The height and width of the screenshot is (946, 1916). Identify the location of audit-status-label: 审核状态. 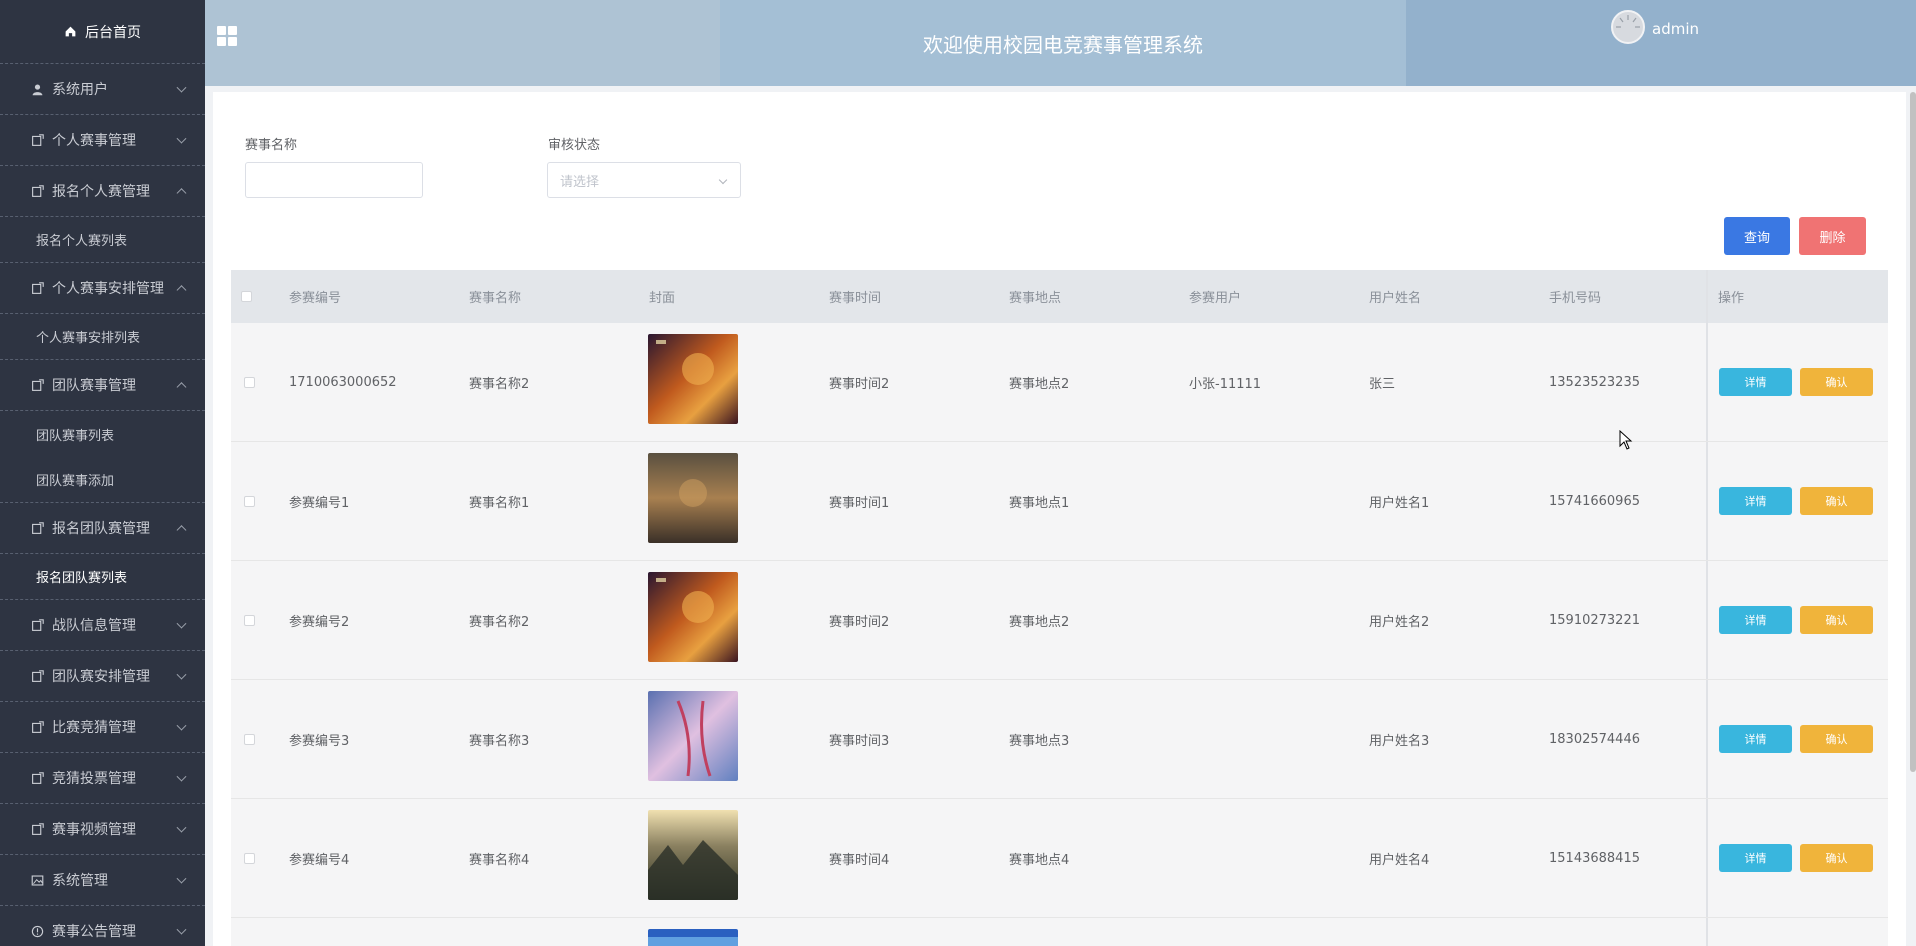
(574, 145).